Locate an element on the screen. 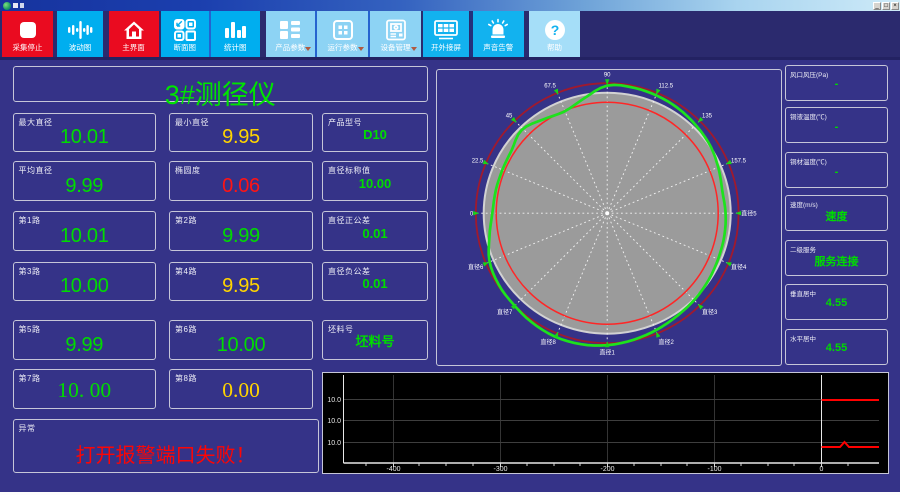 The height and width of the screenshot is (495, 900). svg-text: 135 is located at coordinates (707, 116).